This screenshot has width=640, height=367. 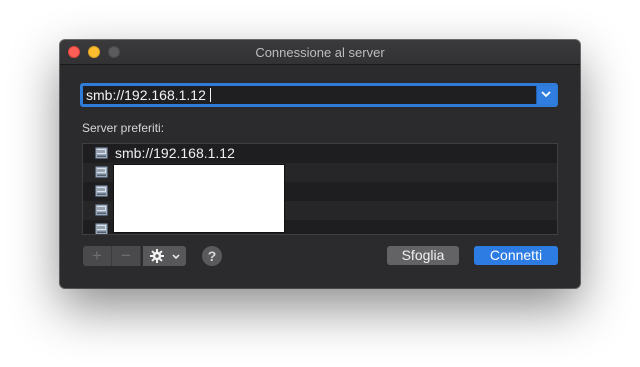 What do you see at coordinates (123, 128) in the screenshot?
I see `favorites-label: Server preferiti:` at bounding box center [123, 128].